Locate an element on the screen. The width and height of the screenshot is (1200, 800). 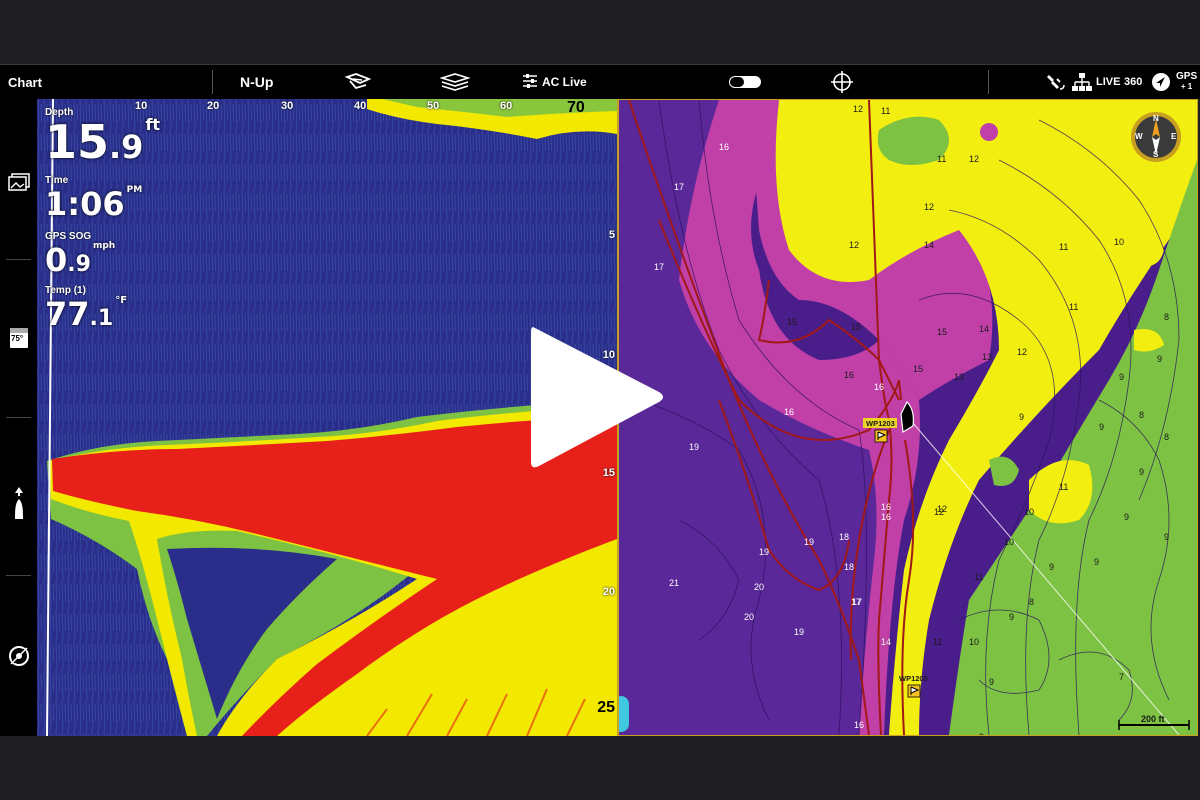
video-top-band is located at coordinates (600, 31).